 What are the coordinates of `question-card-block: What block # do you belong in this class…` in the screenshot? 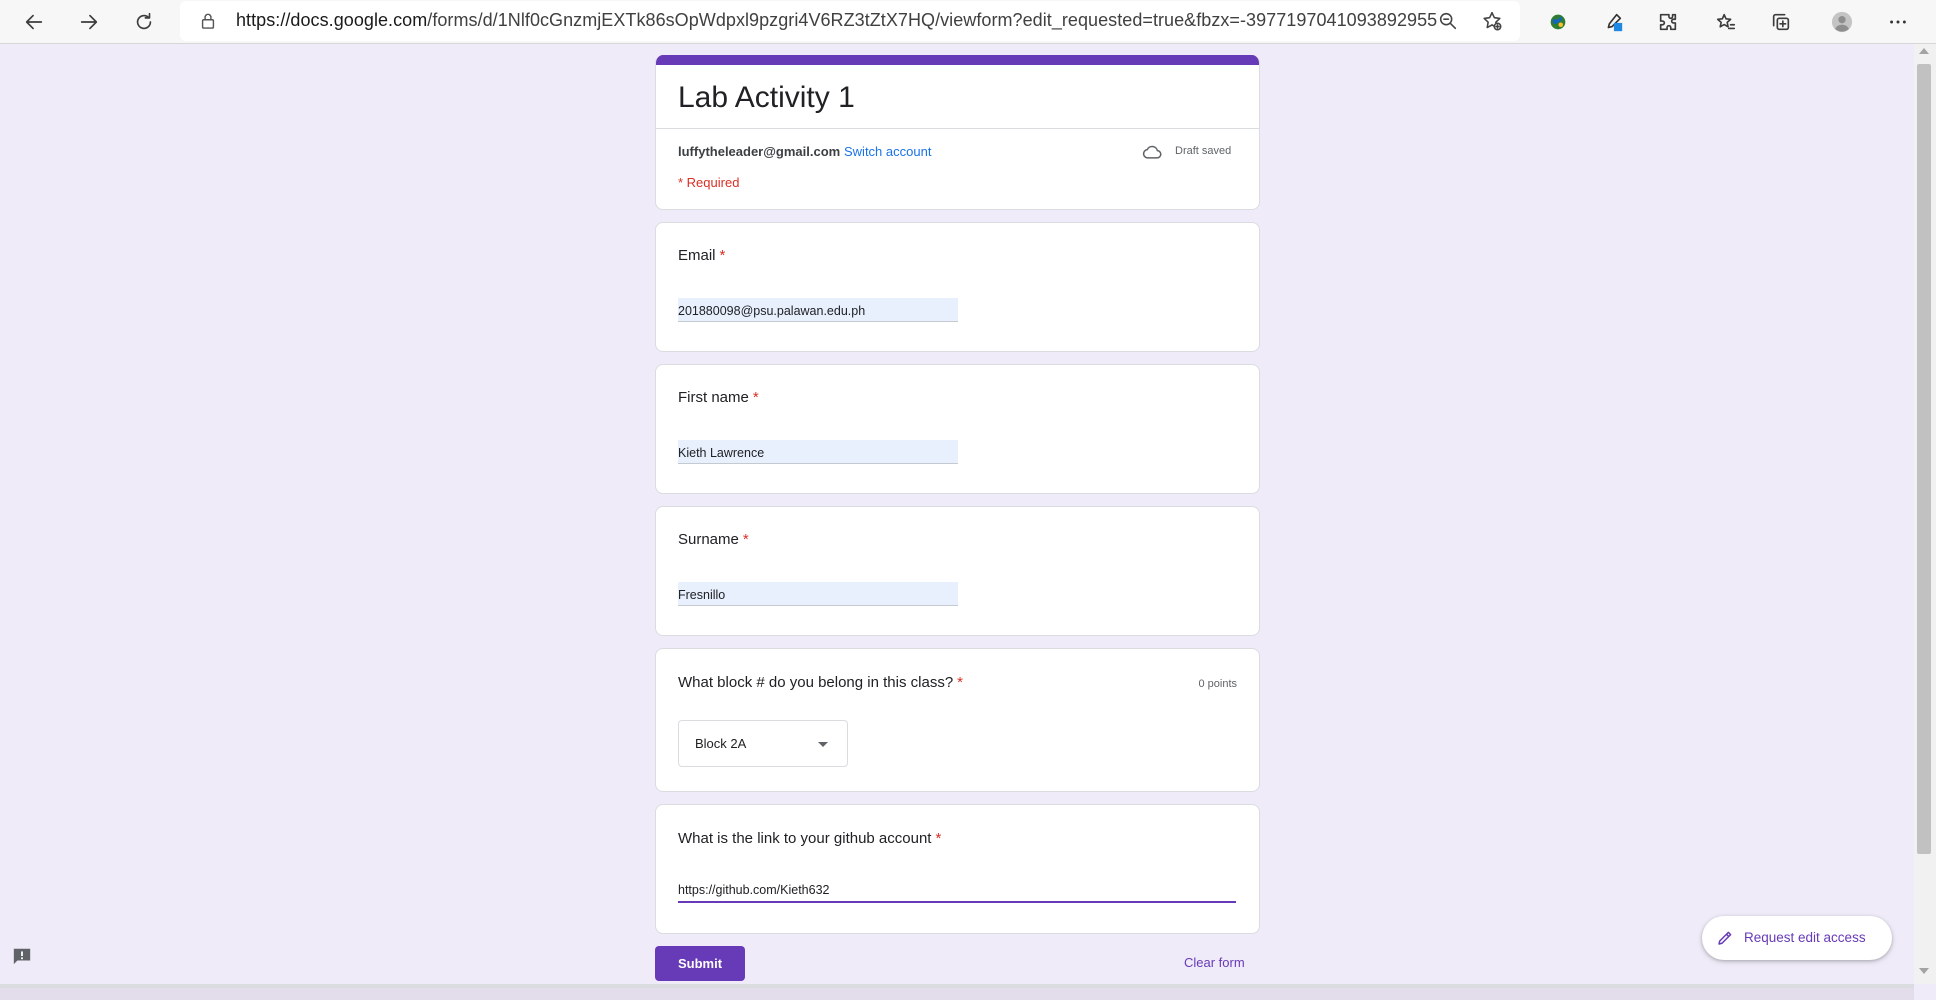 It's located at (957, 720).